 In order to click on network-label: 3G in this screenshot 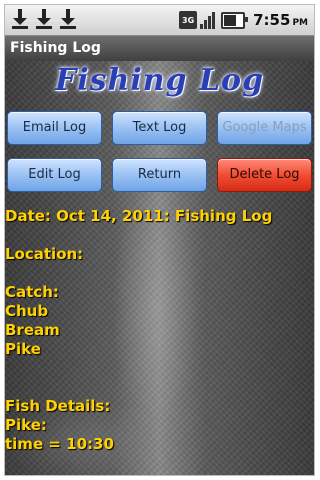, I will do `click(188, 20)`.